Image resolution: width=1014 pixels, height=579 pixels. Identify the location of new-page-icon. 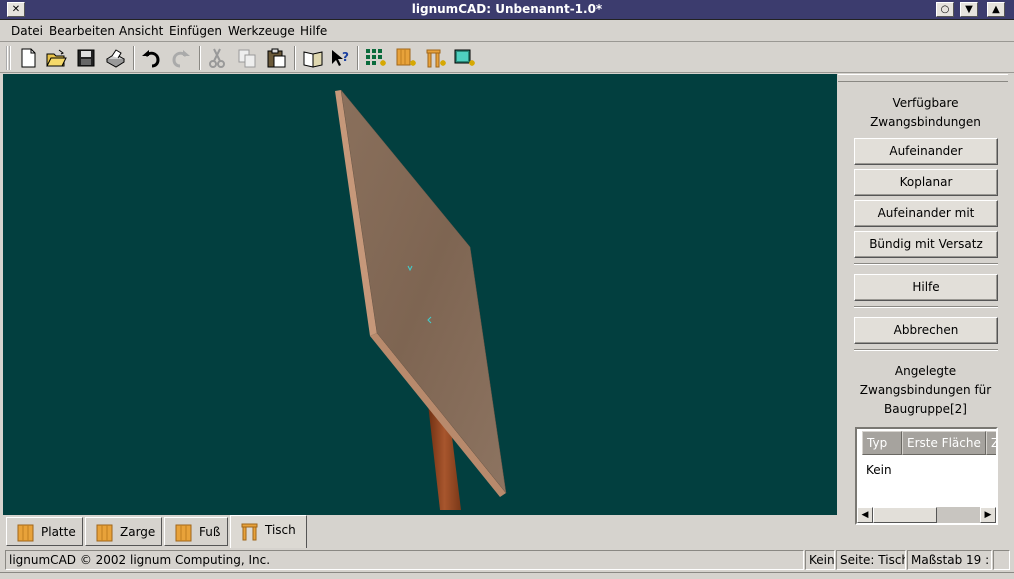
(375, 58).